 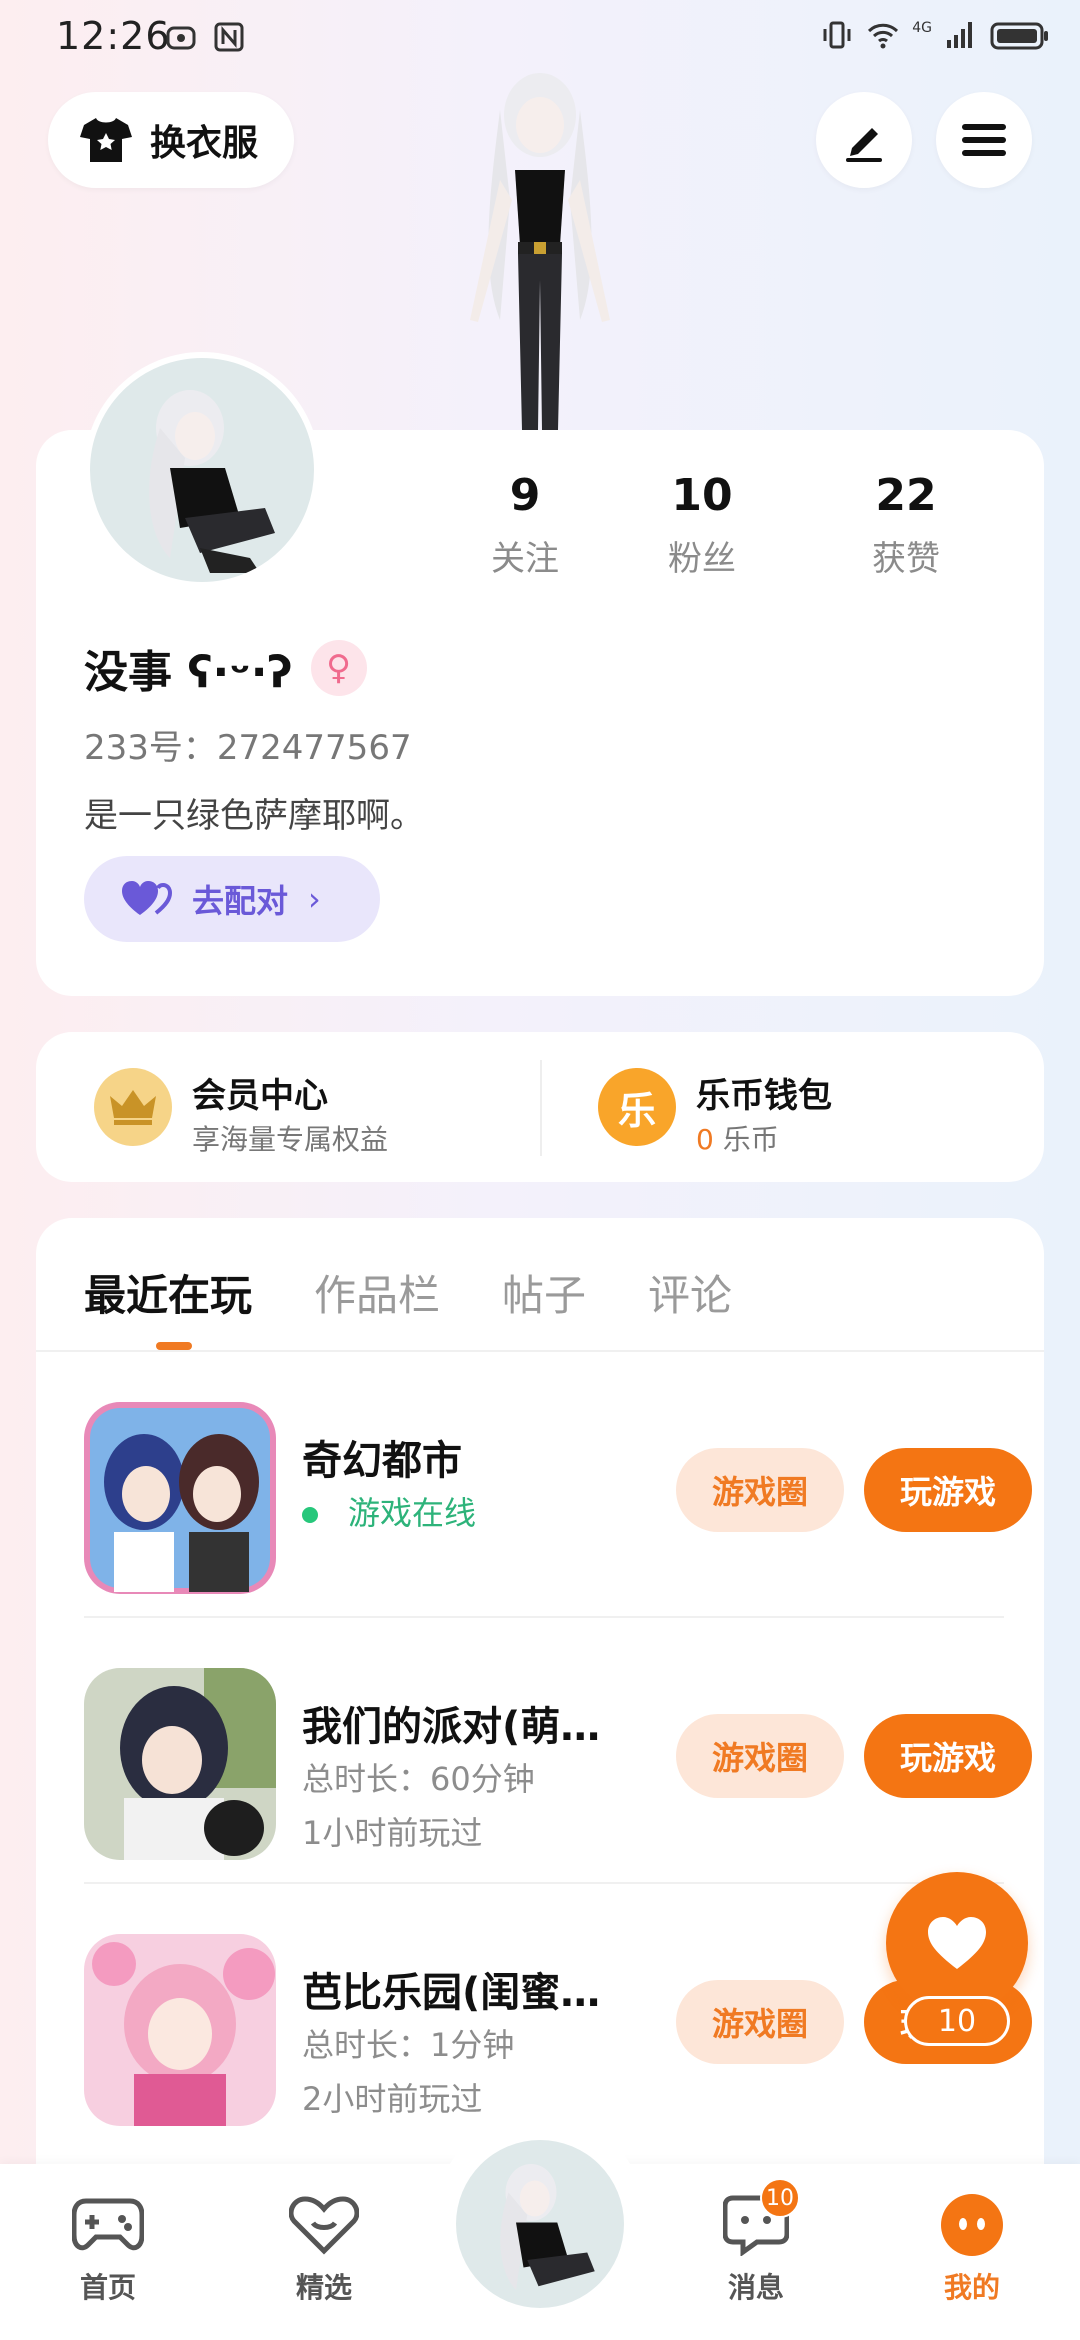 What do you see at coordinates (106, 140) in the screenshot?
I see `shirt-icon` at bounding box center [106, 140].